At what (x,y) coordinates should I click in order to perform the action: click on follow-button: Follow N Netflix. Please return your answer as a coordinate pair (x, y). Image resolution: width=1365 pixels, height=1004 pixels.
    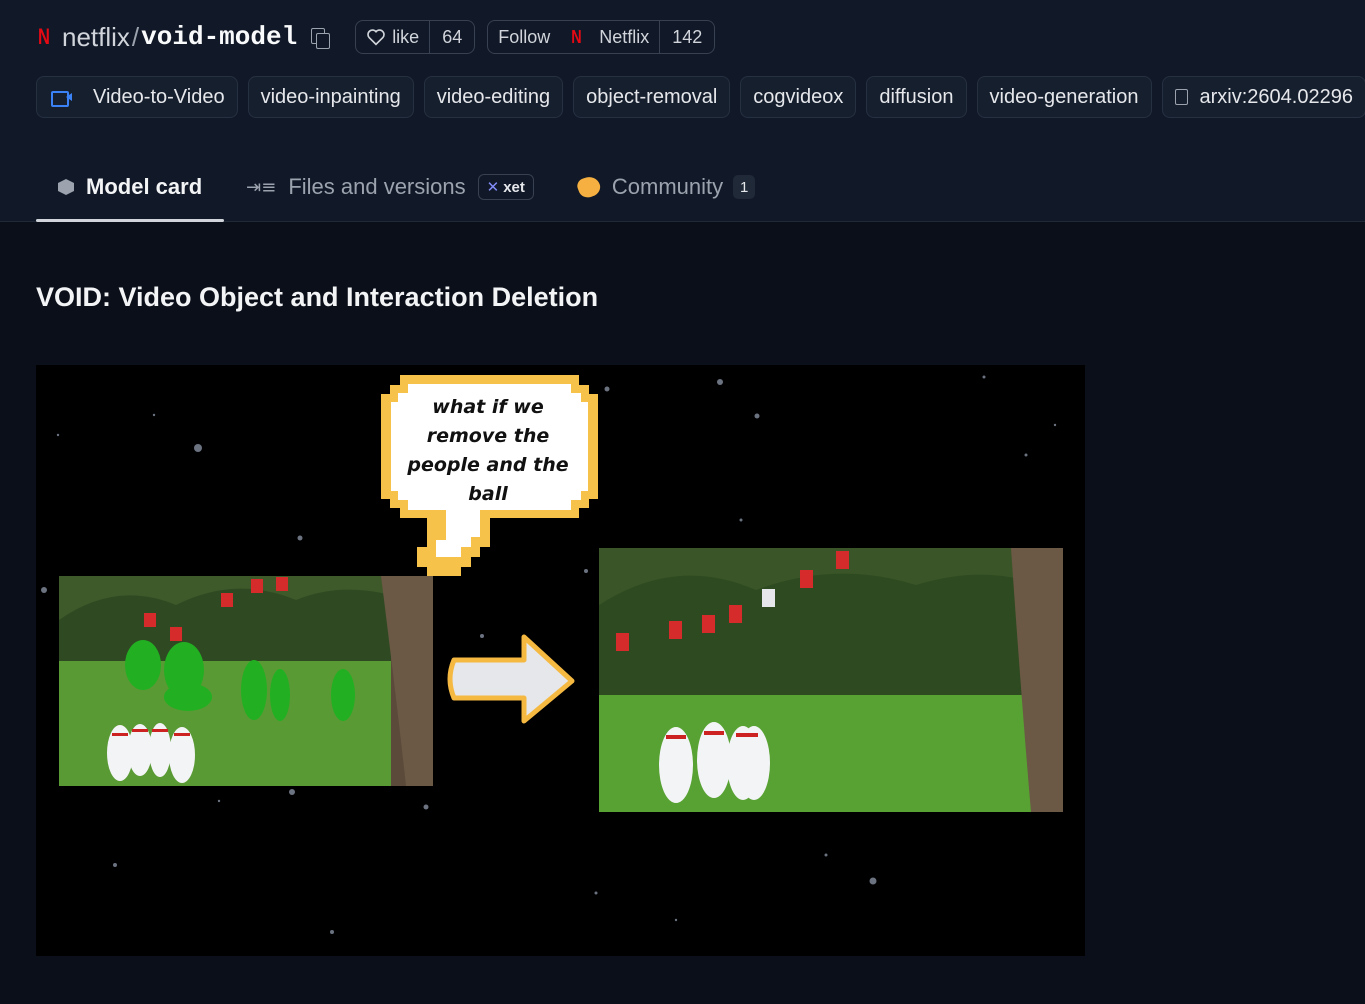
    Looking at the image, I should click on (573, 37).